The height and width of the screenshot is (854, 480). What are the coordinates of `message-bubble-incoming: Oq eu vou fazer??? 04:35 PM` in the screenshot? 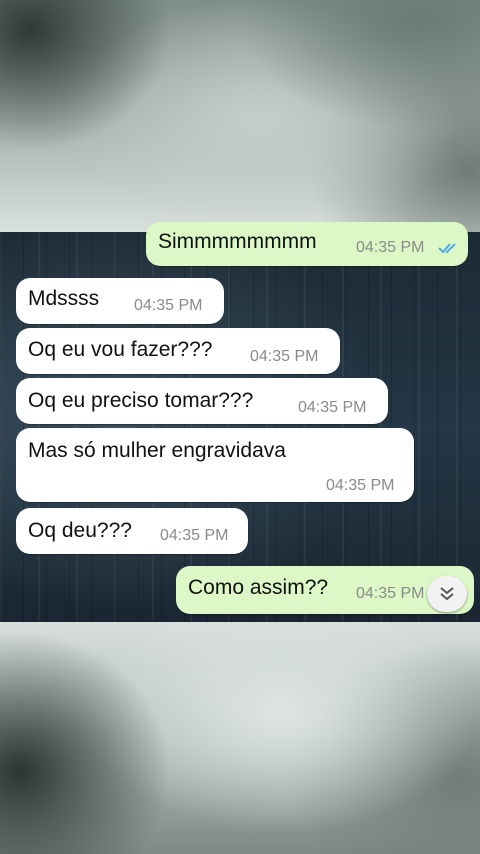 It's located at (178, 351).